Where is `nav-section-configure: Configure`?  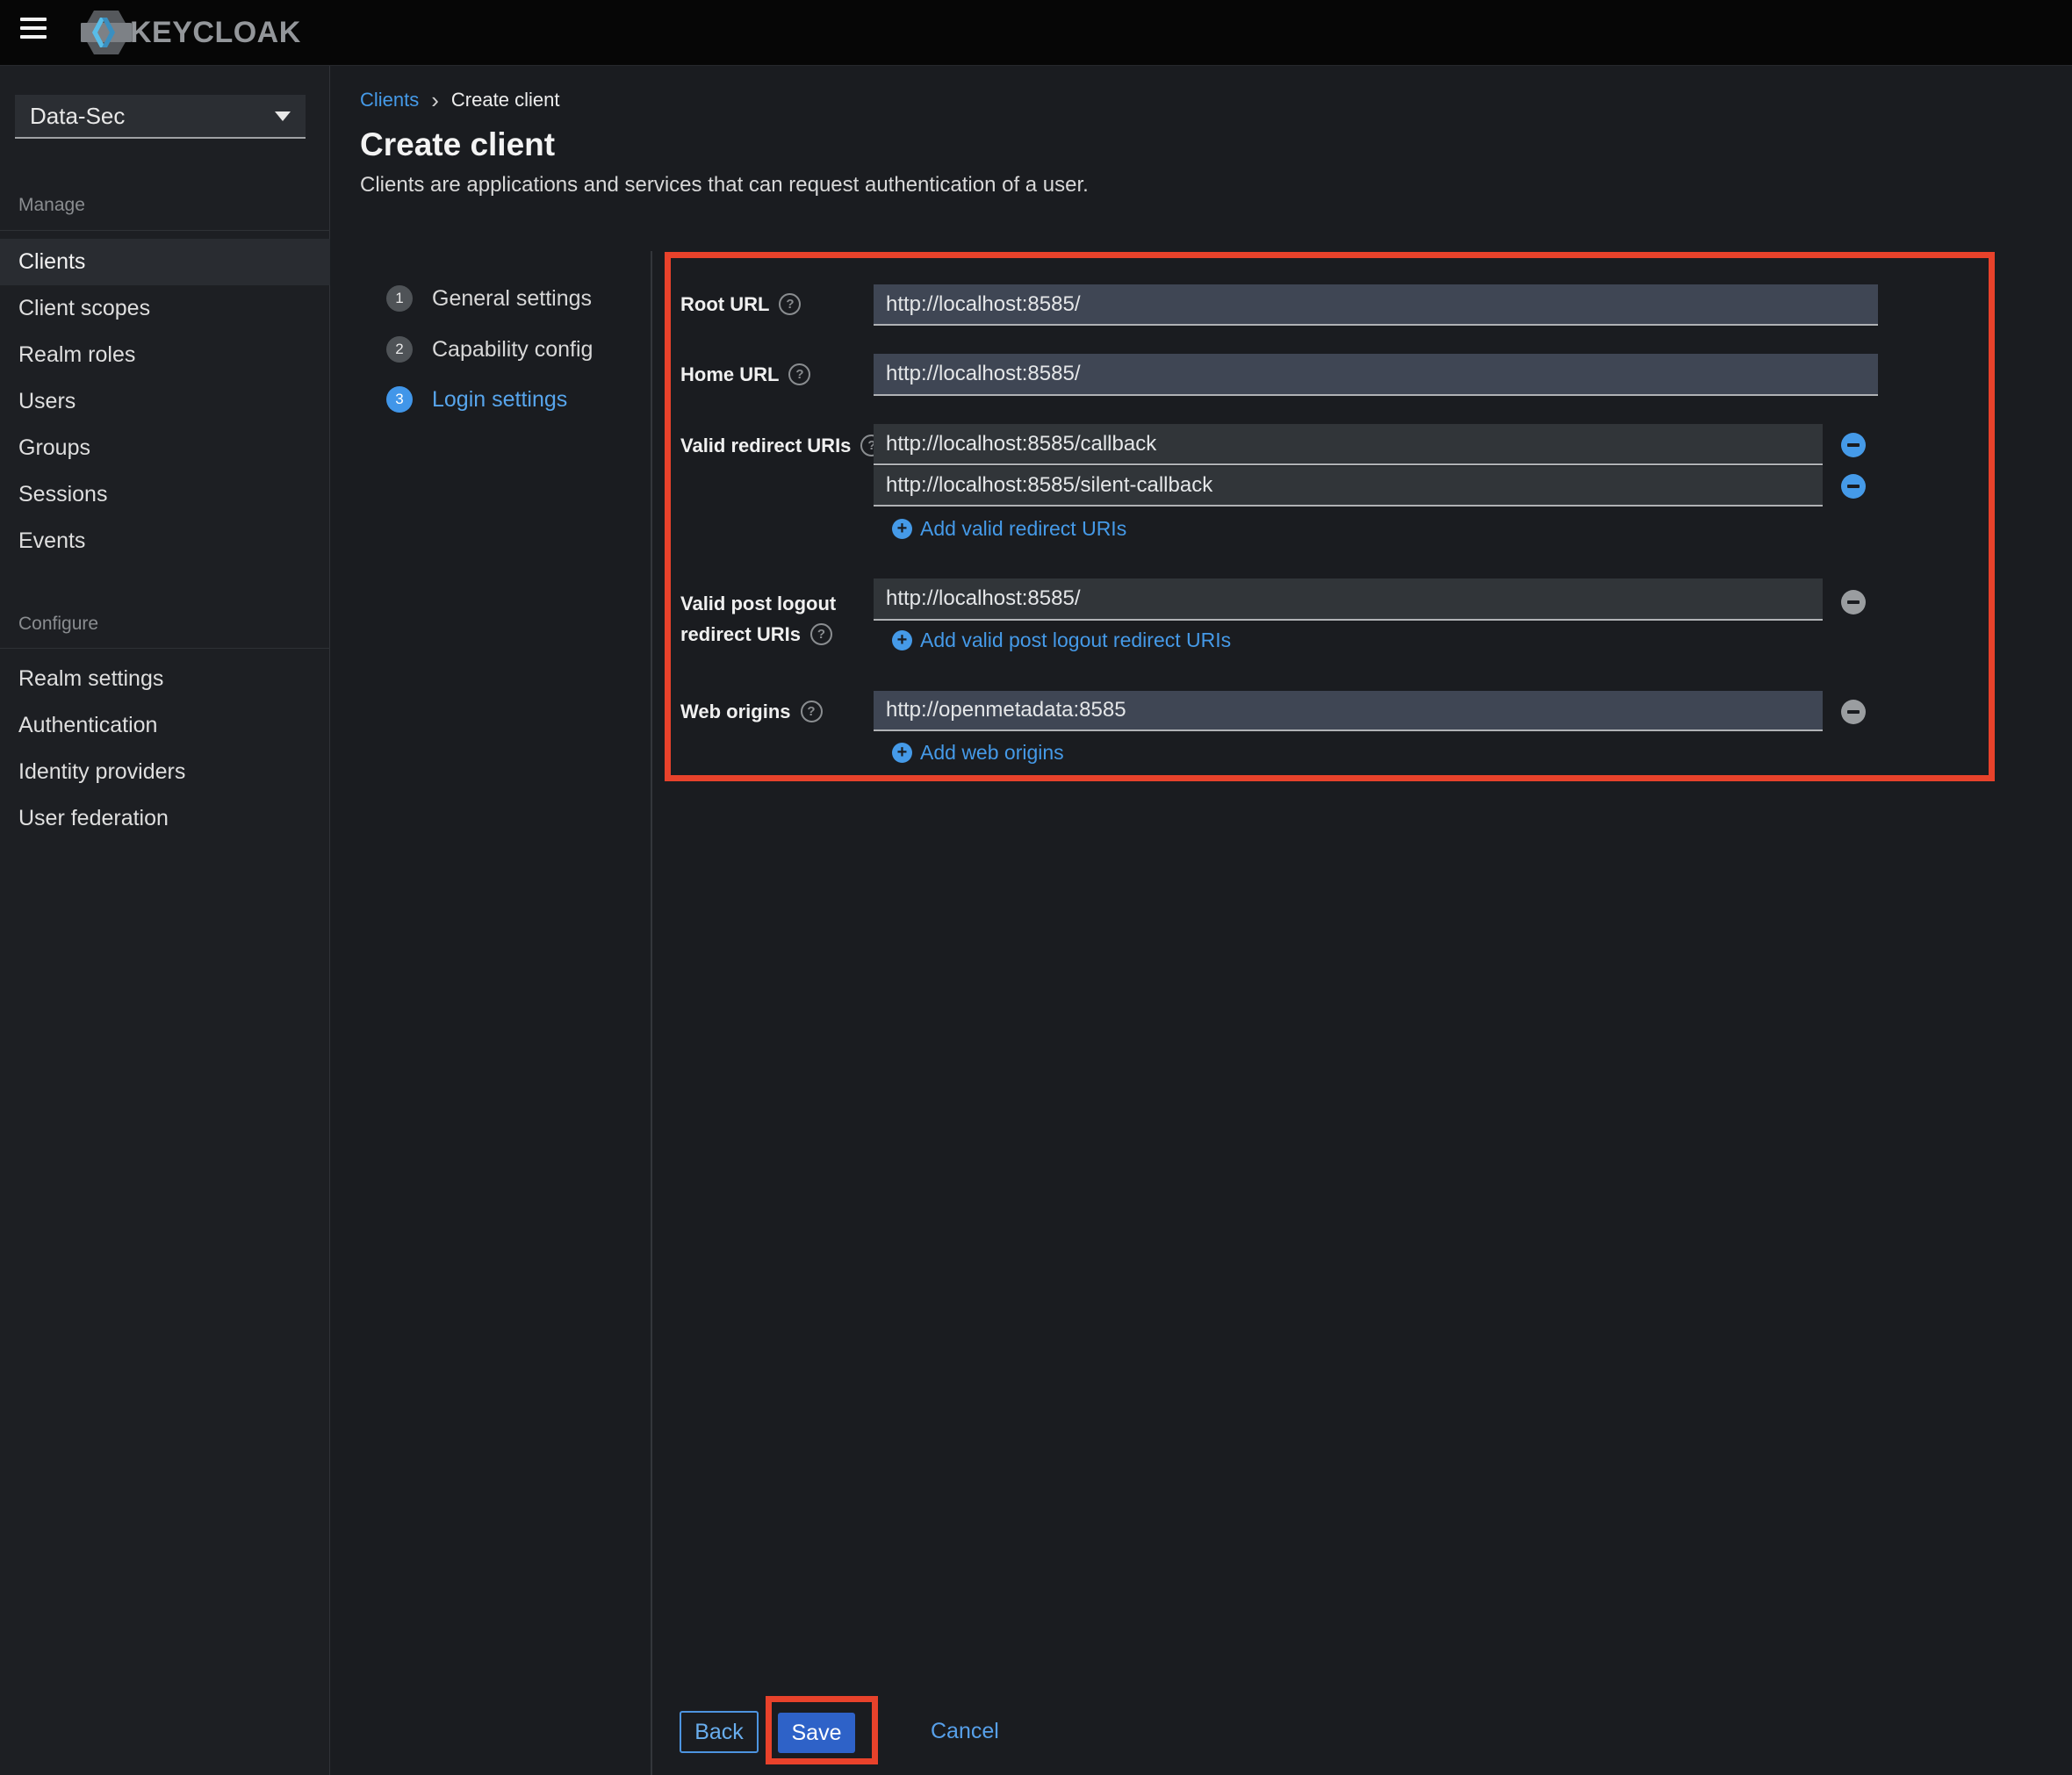 nav-section-configure: Configure is located at coordinates (58, 624).